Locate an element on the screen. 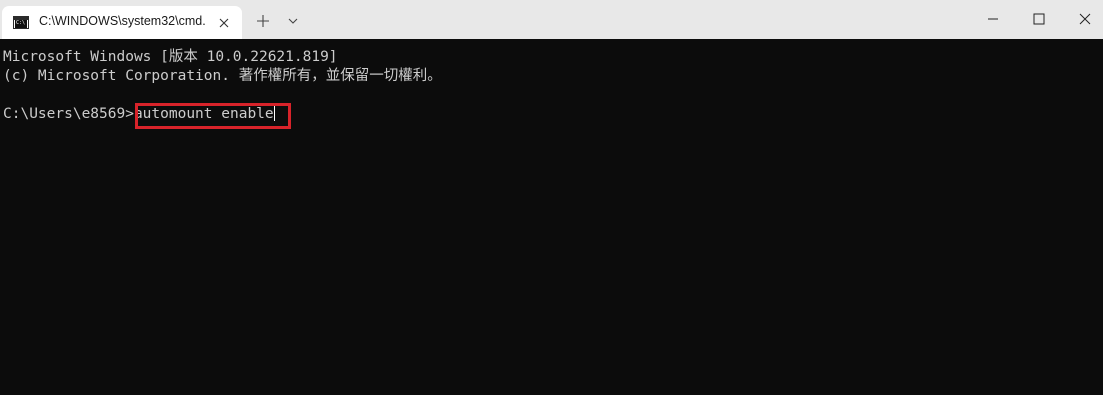 The height and width of the screenshot is (395, 1103). prompt-path: C:\Users\e8569> is located at coordinates (68, 114).